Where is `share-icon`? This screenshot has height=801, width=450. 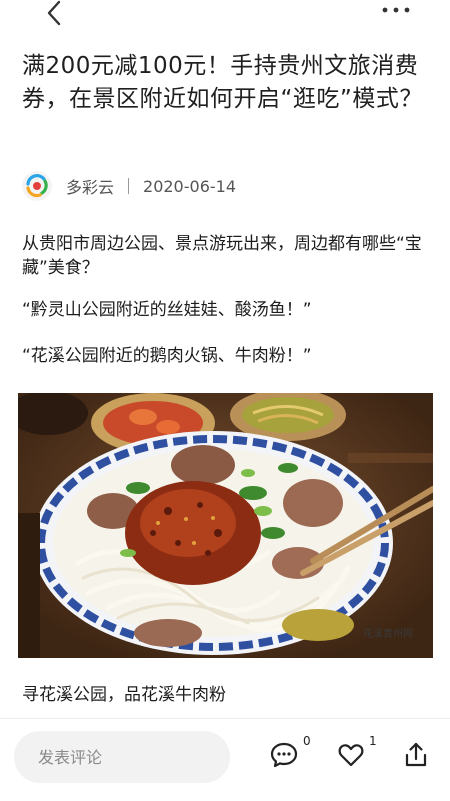
share-icon is located at coordinates (416, 754).